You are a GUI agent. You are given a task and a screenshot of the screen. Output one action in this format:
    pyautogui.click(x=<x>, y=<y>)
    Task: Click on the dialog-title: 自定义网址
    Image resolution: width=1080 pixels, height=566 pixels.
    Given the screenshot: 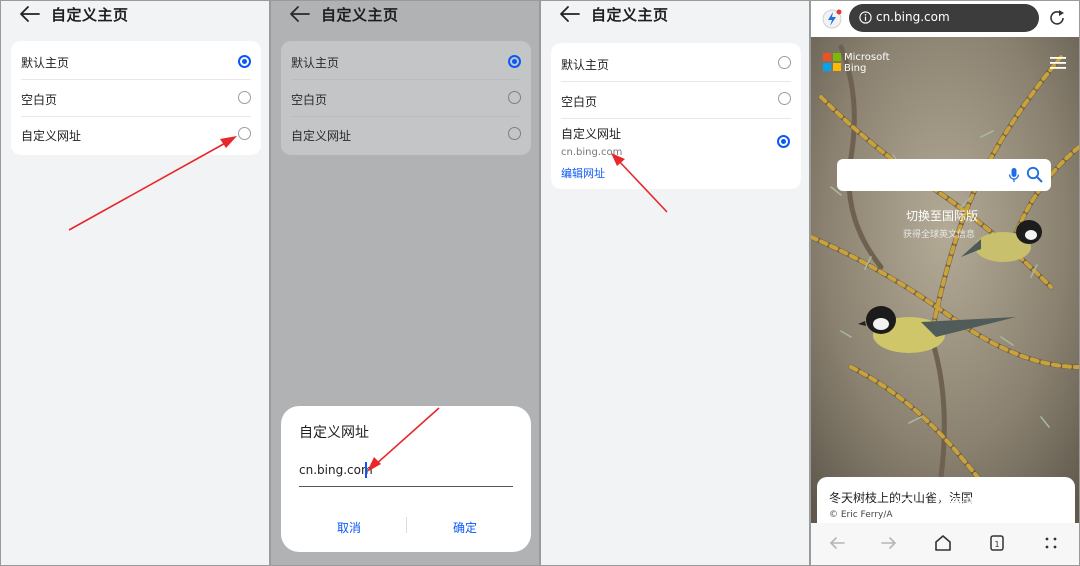 What is the action you would take?
    pyautogui.click(x=334, y=433)
    